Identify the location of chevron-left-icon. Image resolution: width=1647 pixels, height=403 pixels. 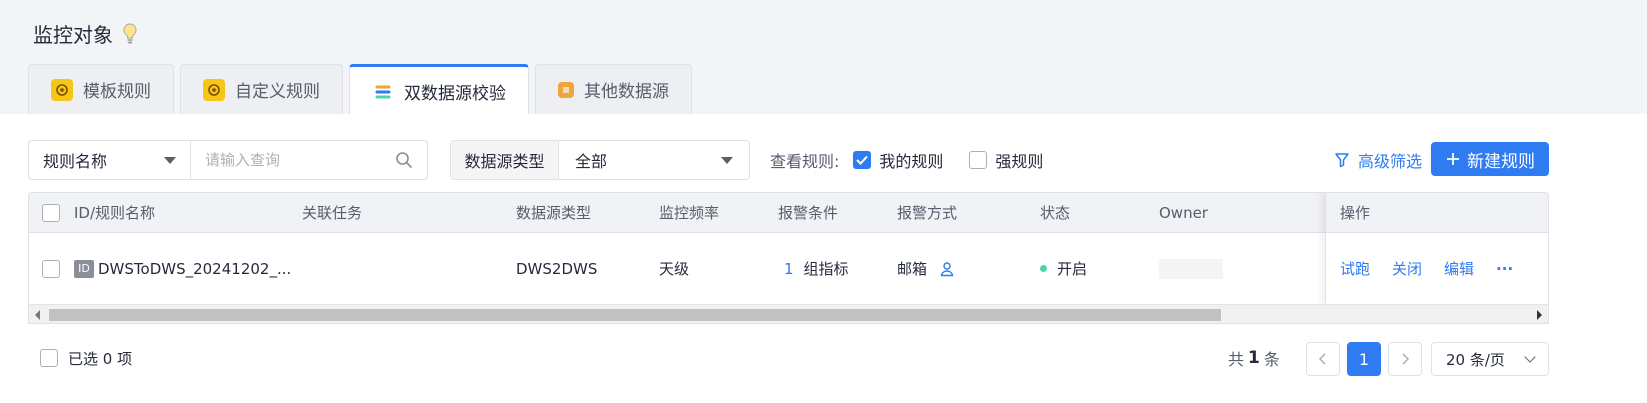
(1322, 359).